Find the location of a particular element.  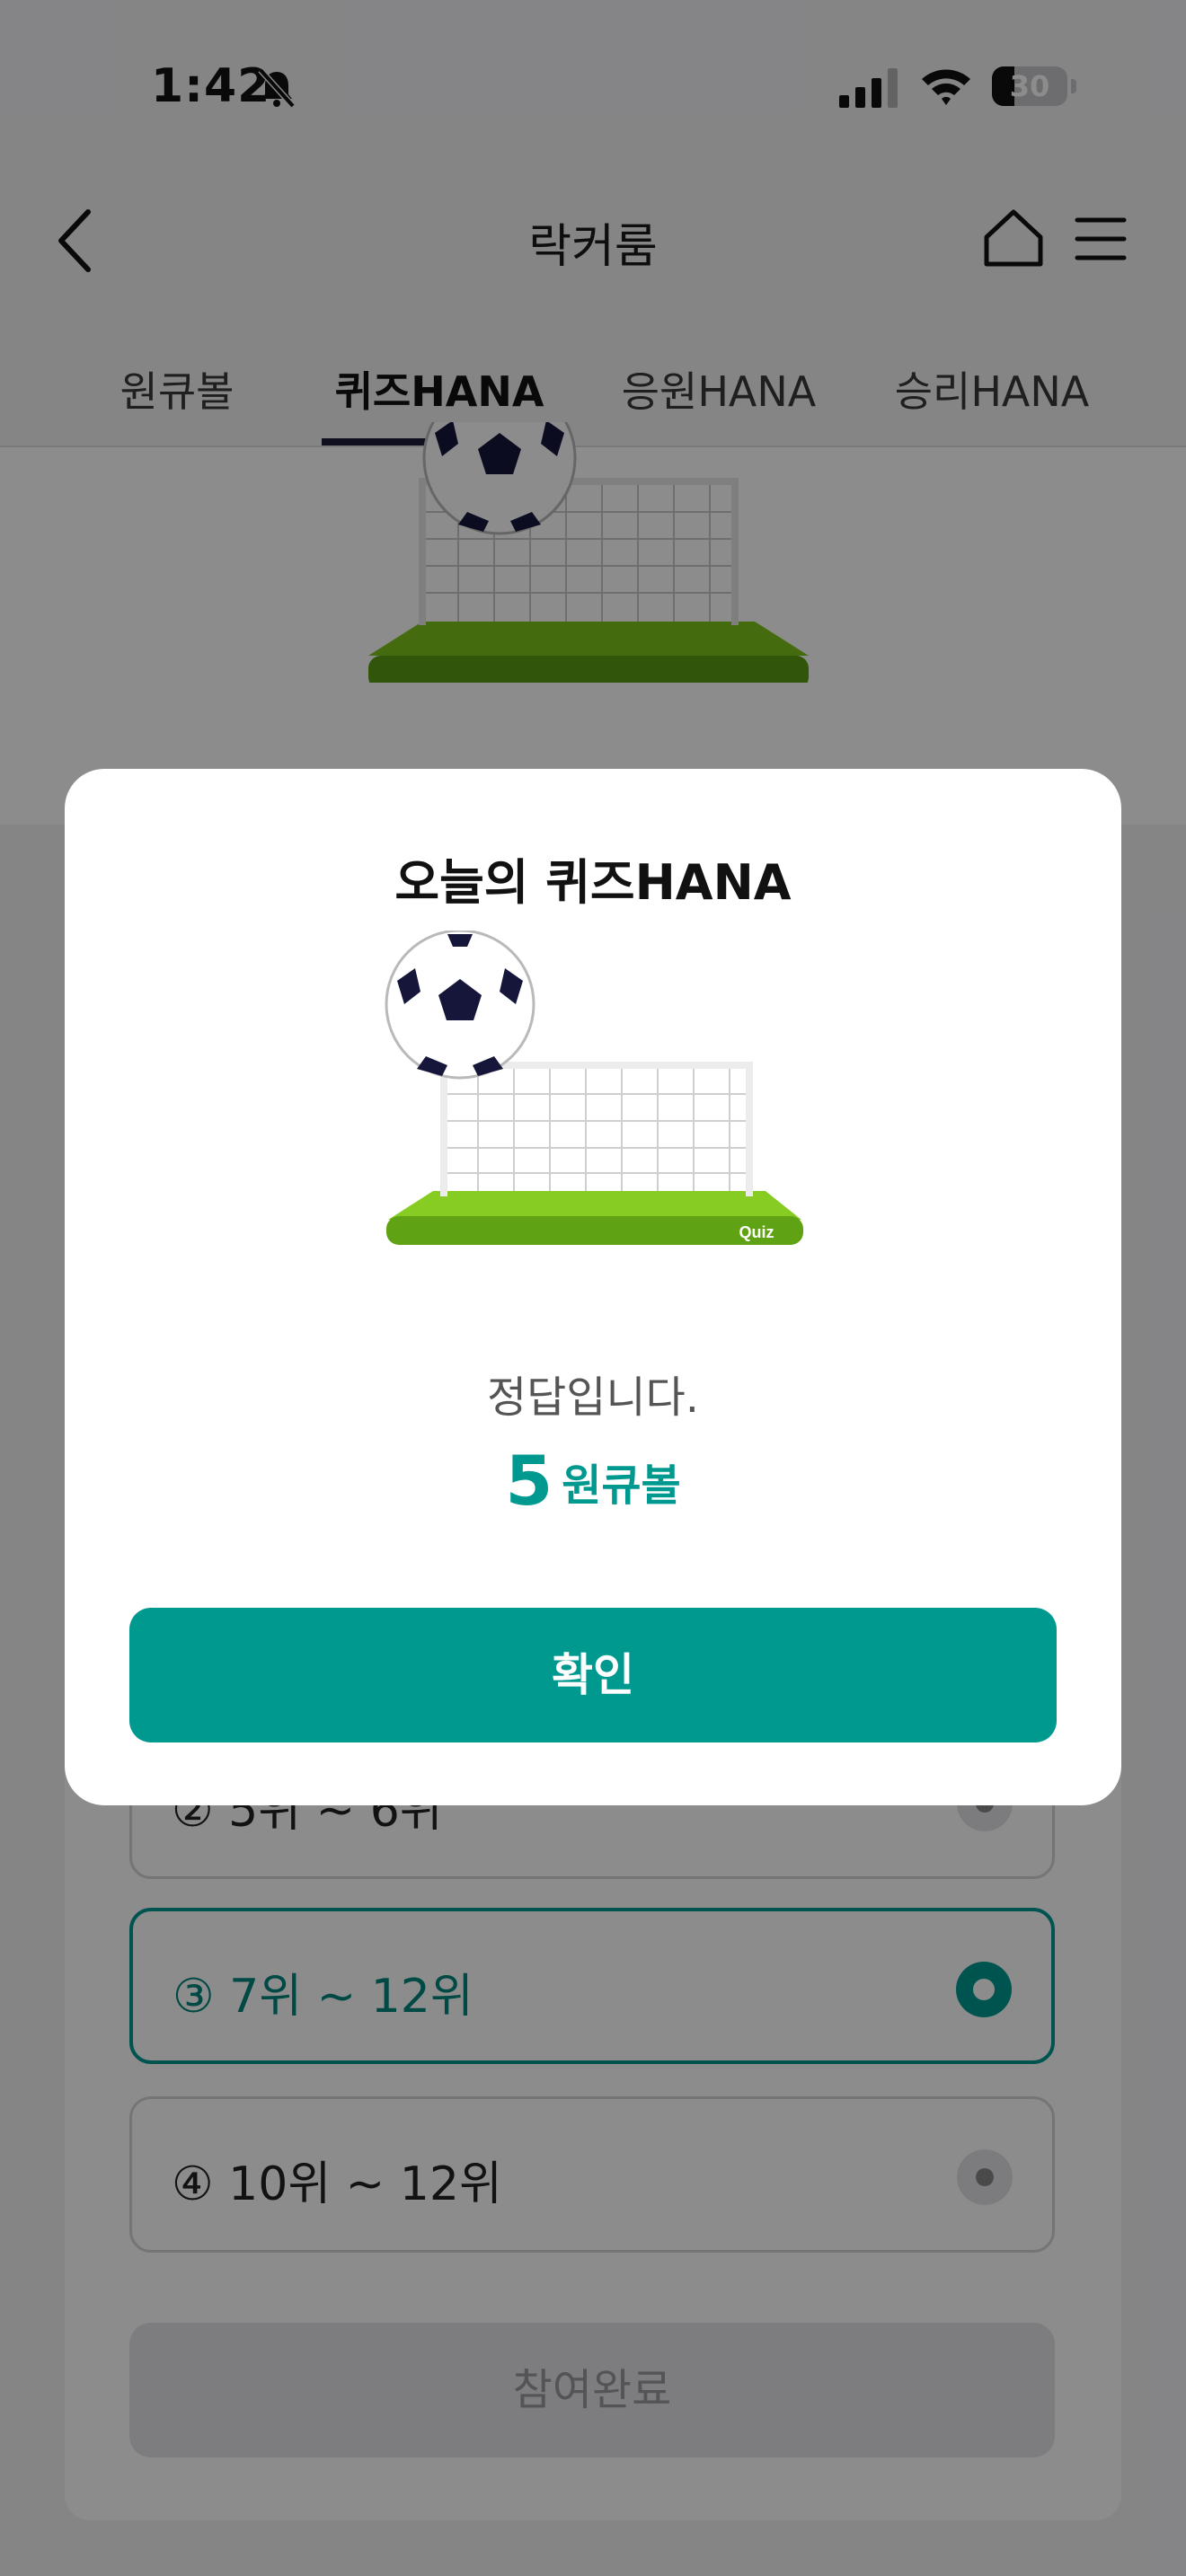

quiz-badge: Quiz is located at coordinates (756, 1232).